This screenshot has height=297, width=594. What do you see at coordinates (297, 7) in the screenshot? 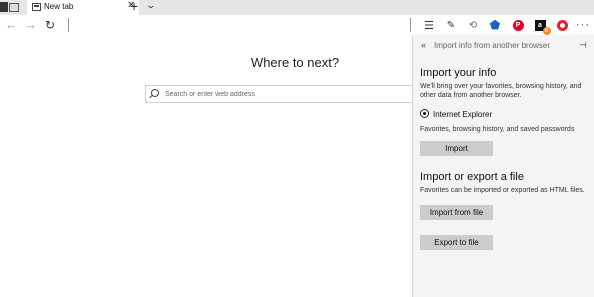
I see `tab-strip: New tab ✕ + ⌄` at bounding box center [297, 7].